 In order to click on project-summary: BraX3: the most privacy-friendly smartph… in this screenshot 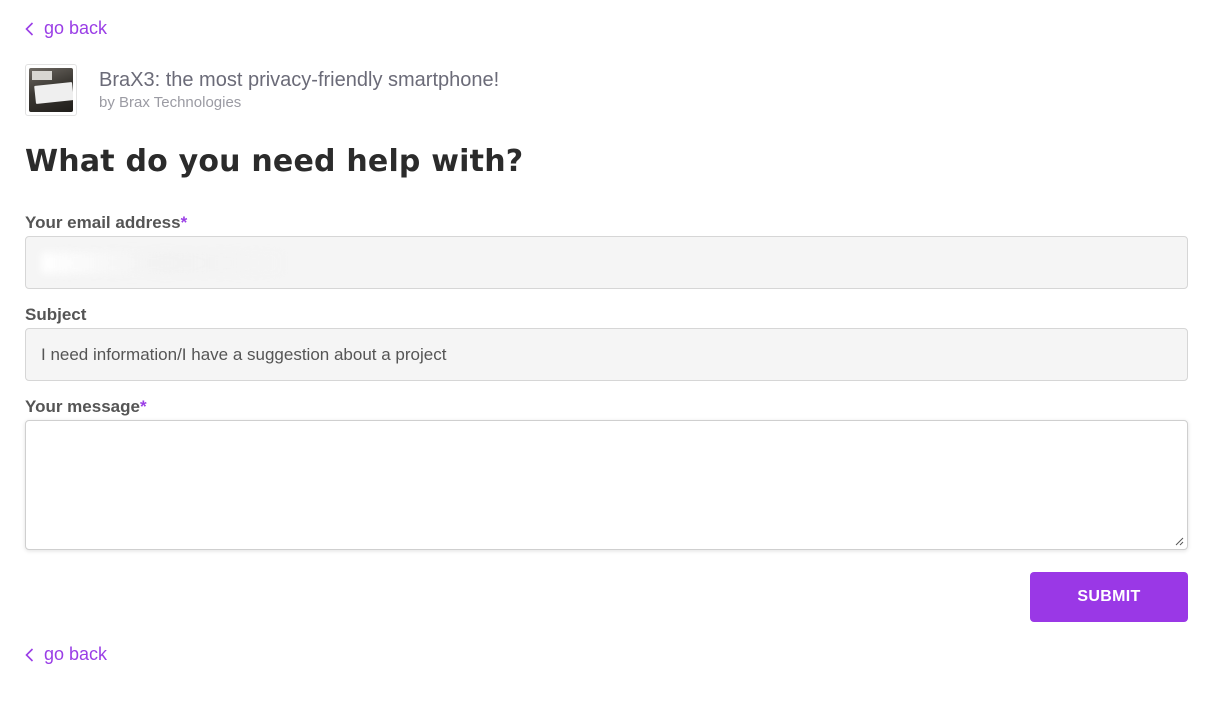, I will do `click(262, 90)`.